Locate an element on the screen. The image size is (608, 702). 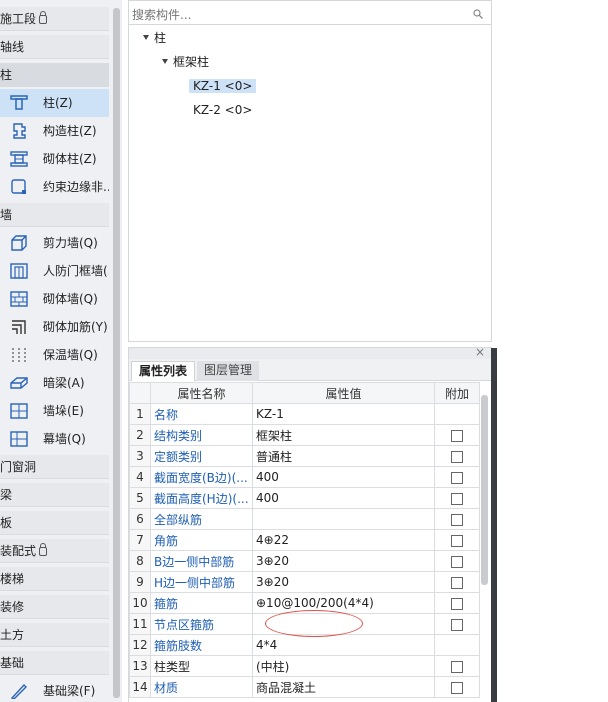
category-construction-stage: 施工段 is located at coordinates (54, 19).